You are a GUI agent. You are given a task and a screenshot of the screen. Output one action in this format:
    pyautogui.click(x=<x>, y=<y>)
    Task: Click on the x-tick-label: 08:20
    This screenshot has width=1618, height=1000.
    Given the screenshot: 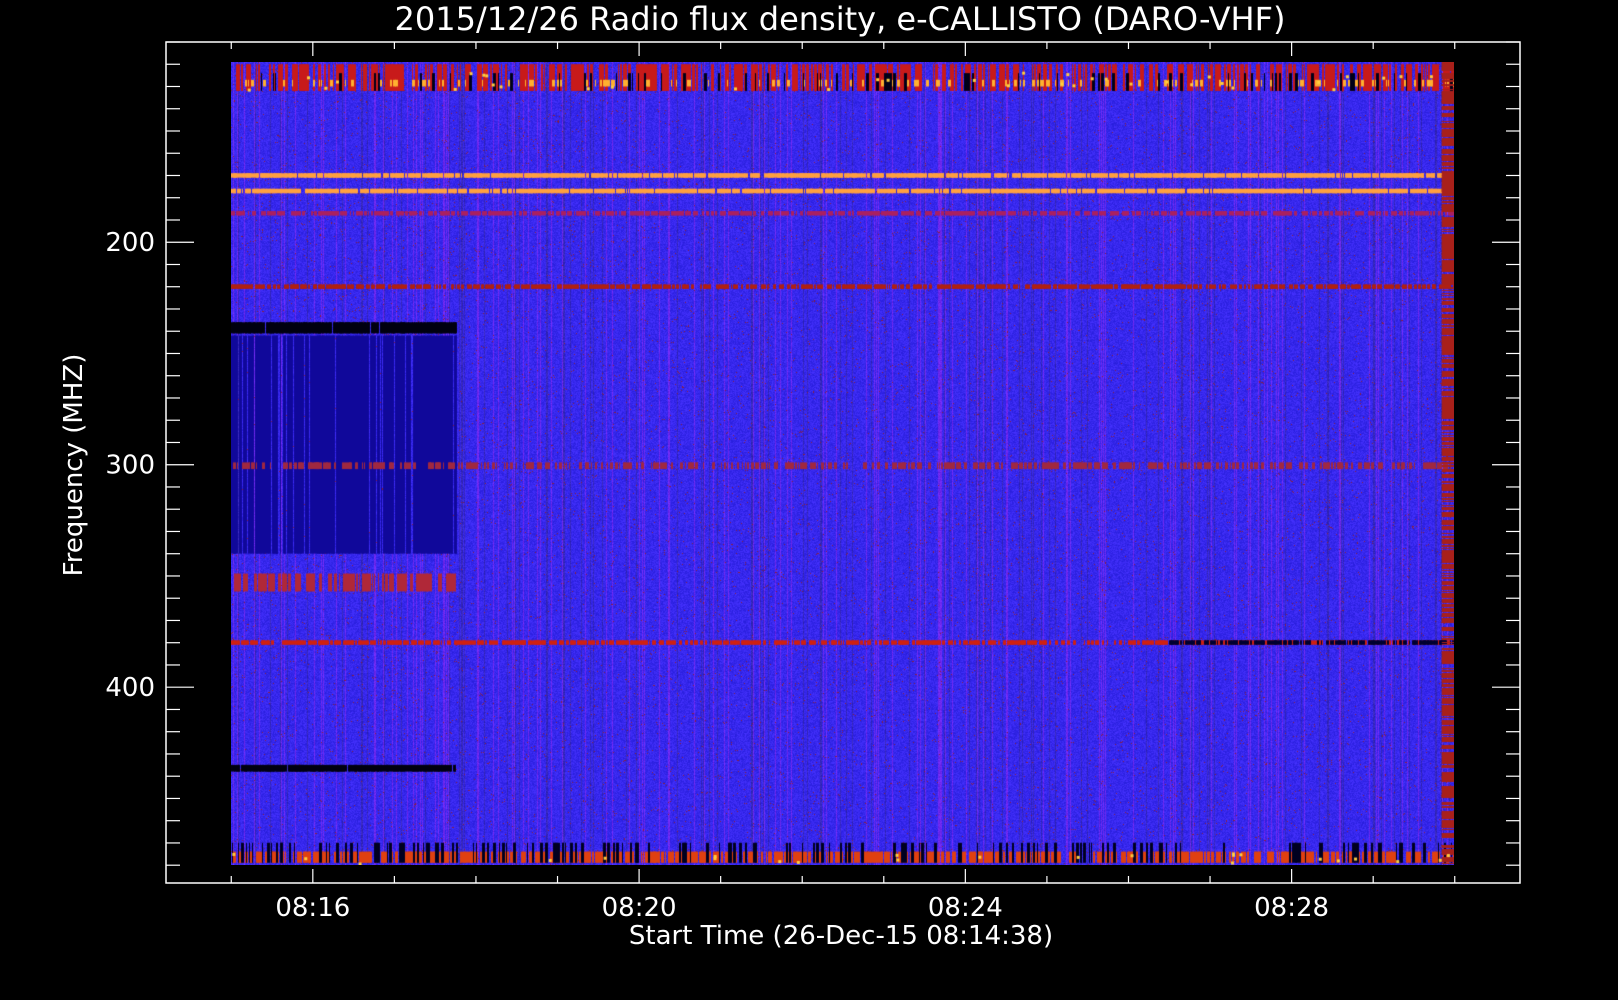 What is the action you would take?
    pyautogui.click(x=639, y=908)
    